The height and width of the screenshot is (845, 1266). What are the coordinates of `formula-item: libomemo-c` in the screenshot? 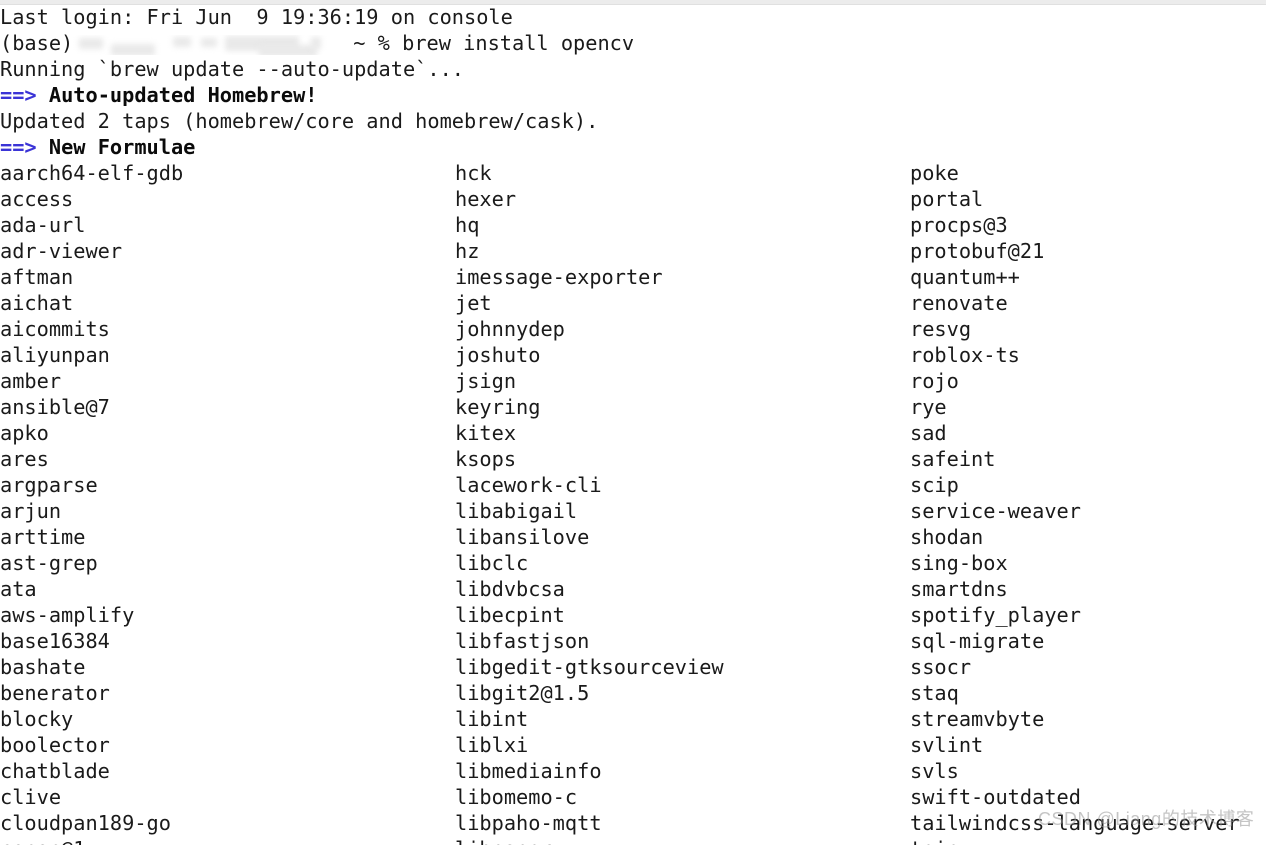 It's located at (516, 797).